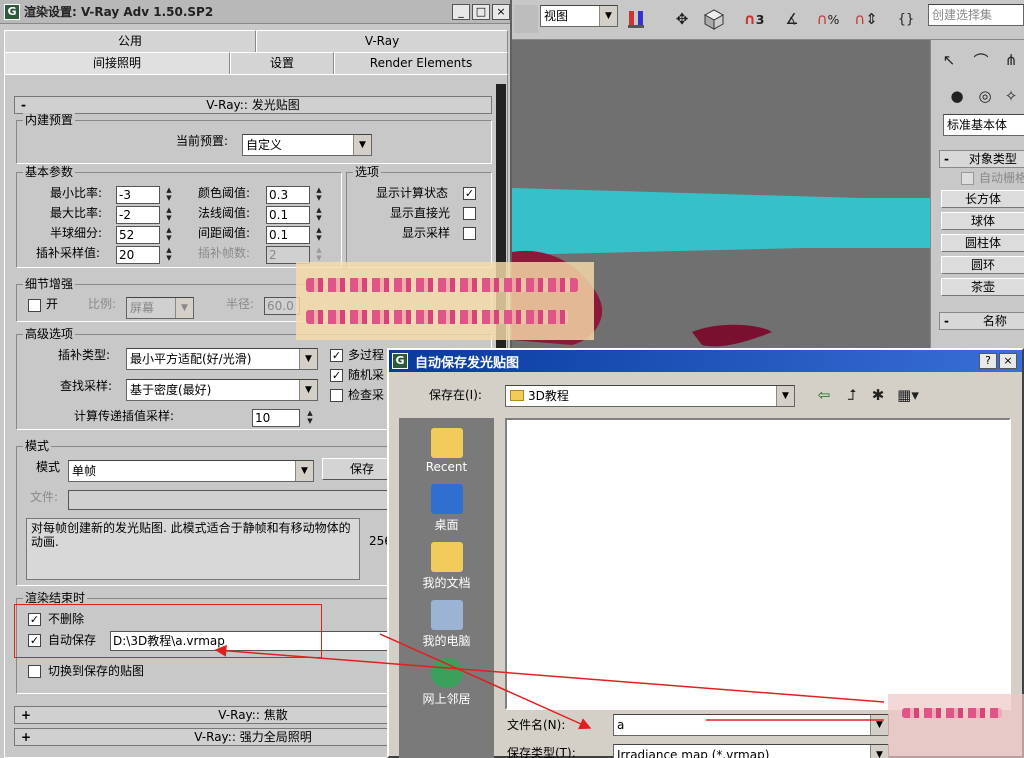 This screenshot has height=758, width=1024. I want to click on show-direct-light-label: 显示直接光, so click(420, 213).